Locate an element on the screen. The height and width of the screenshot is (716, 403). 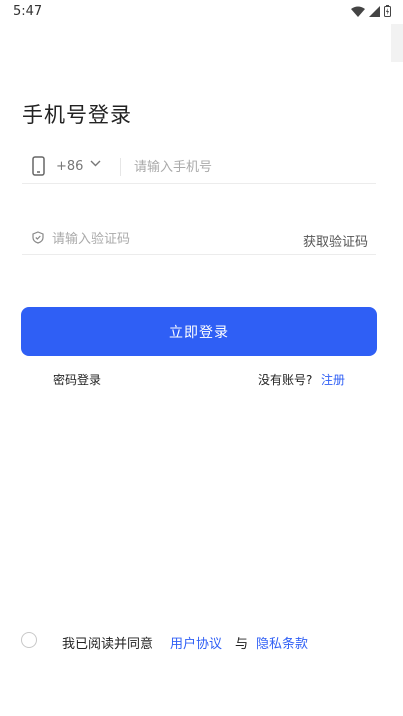
scrollbar is located at coordinates (397, 43).